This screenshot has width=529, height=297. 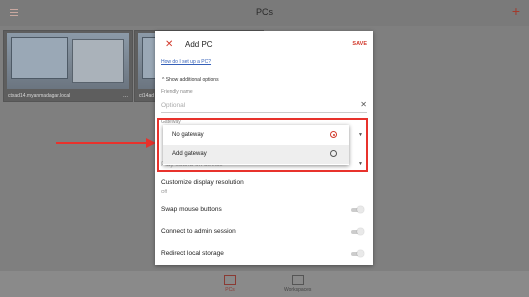 I want to click on nav-workspaces: Workspaces, so click(x=297, y=284).